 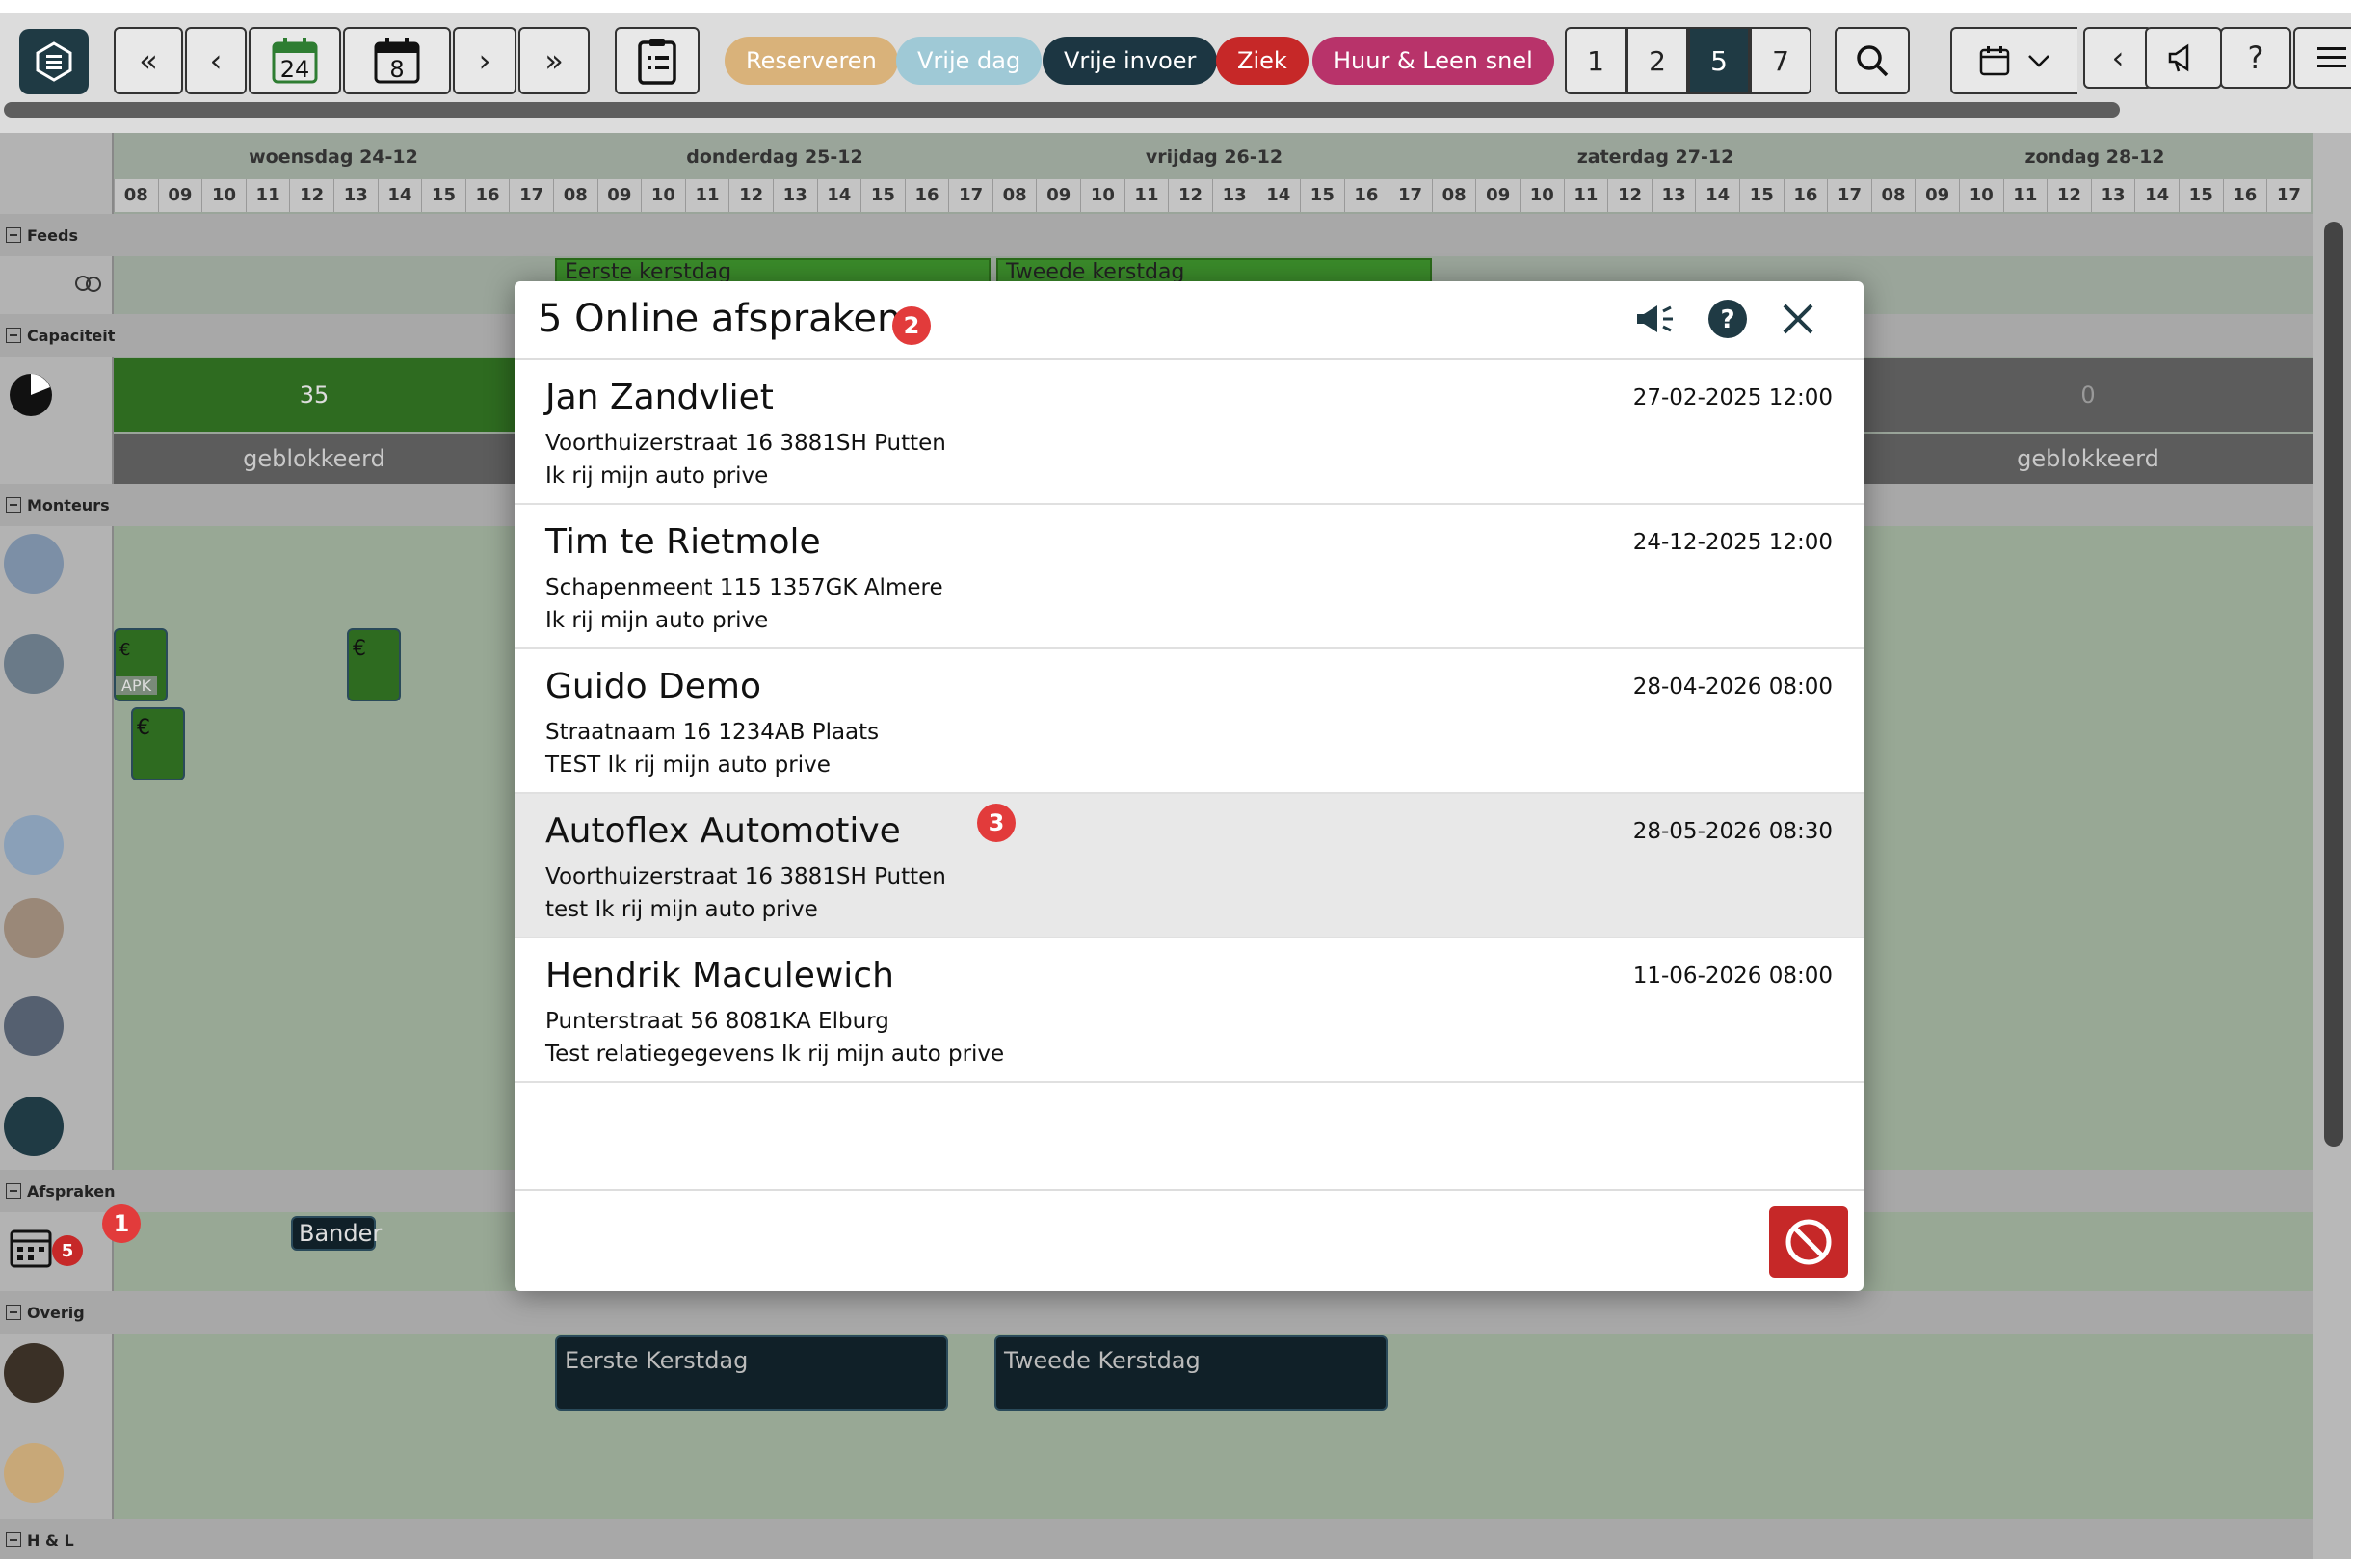 I want to click on bander-appointment: Bander, so click(x=337, y=1234).